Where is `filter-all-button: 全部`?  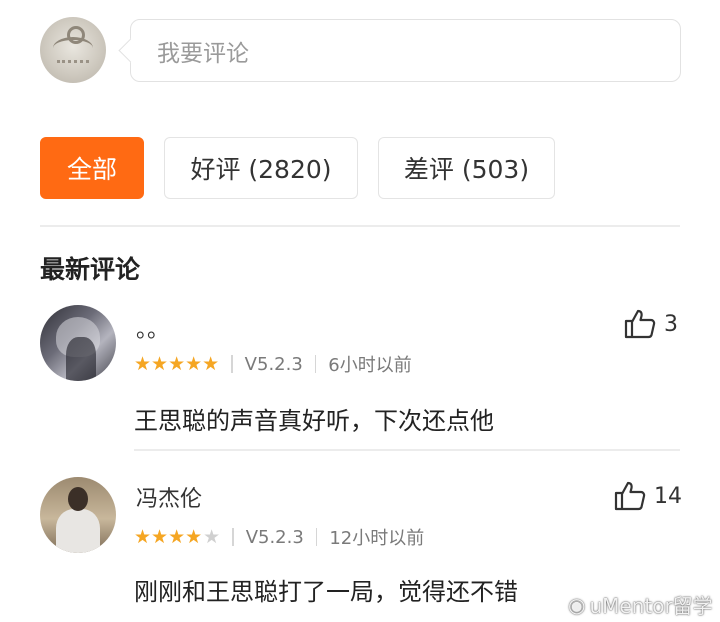 filter-all-button: 全部 is located at coordinates (92, 168).